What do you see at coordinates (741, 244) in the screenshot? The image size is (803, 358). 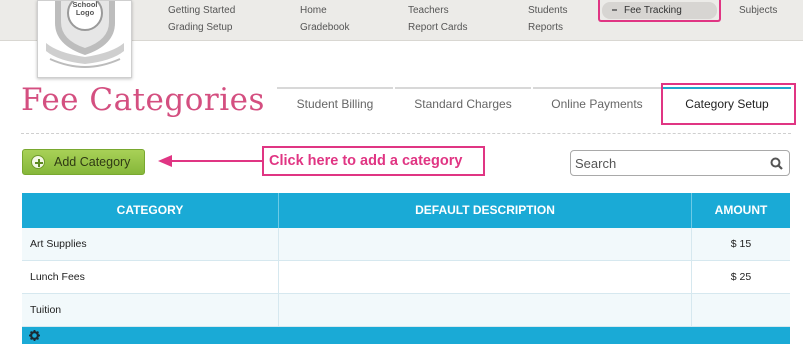 I see `amount-cell: $ 15` at bounding box center [741, 244].